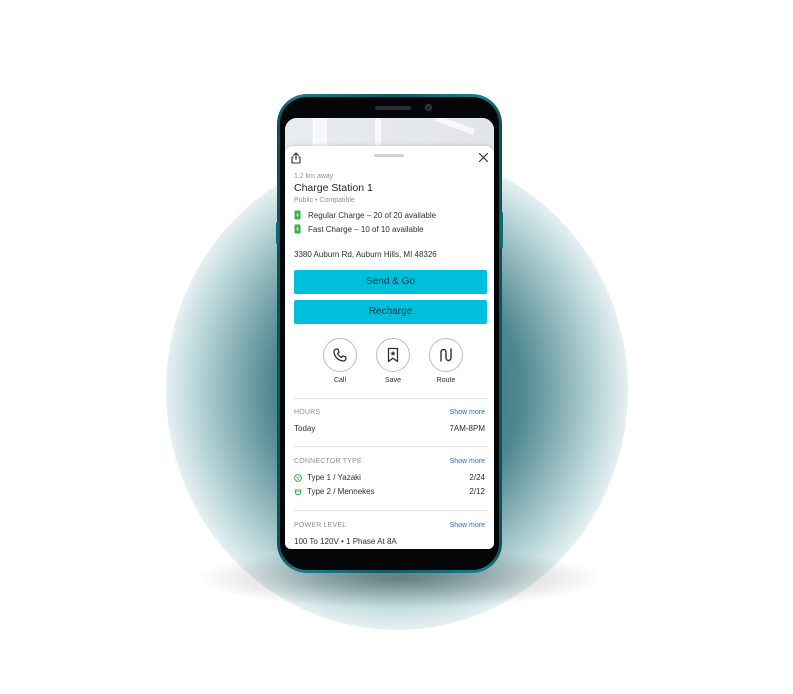 This screenshot has width=793, height=694. What do you see at coordinates (455, 126) in the screenshot?
I see `map-road` at bounding box center [455, 126].